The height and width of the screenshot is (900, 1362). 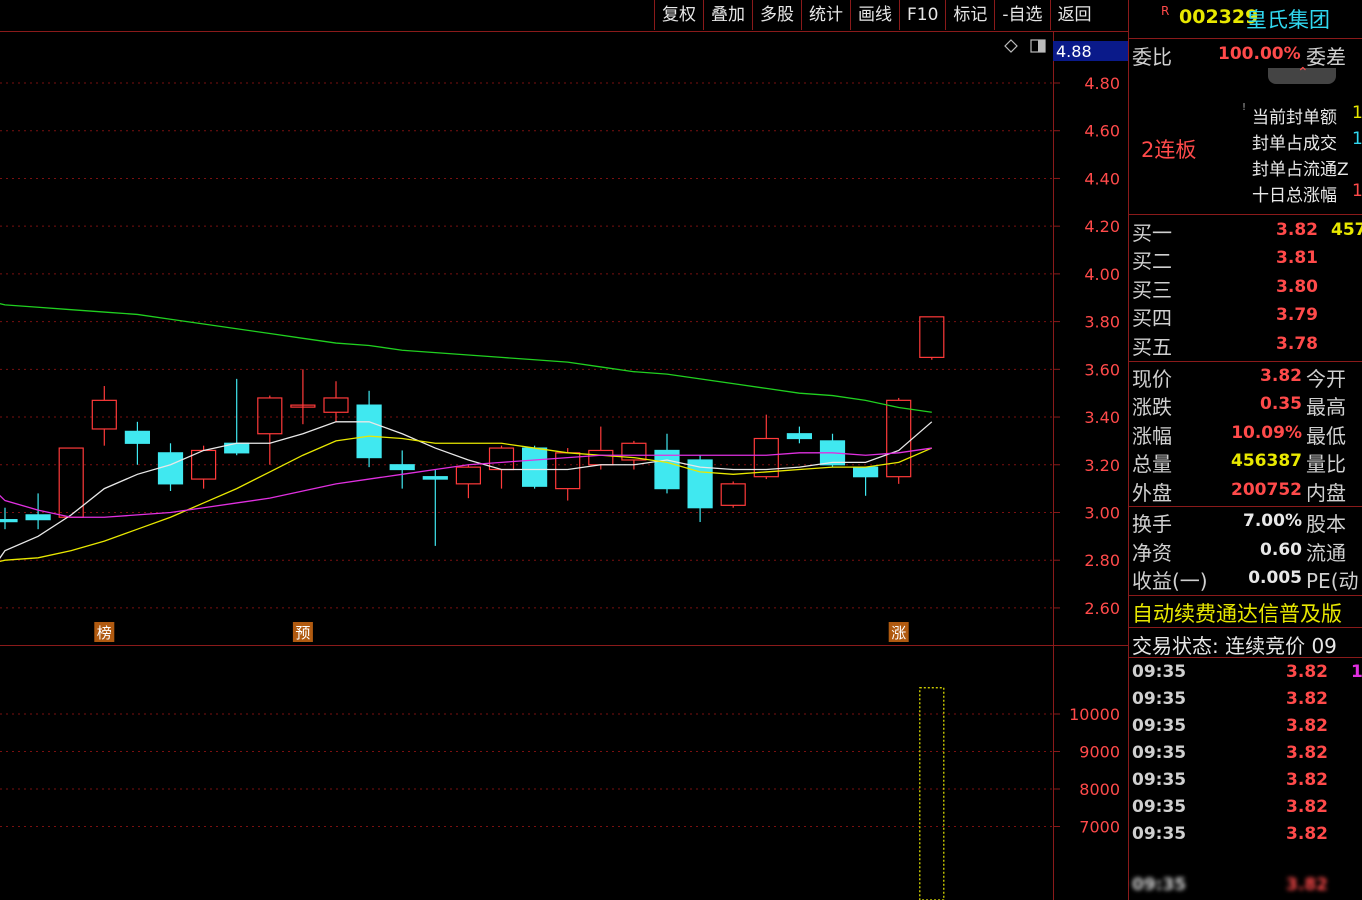 I want to click on fundamental-label2: PE(动, so click(x=1332, y=581).